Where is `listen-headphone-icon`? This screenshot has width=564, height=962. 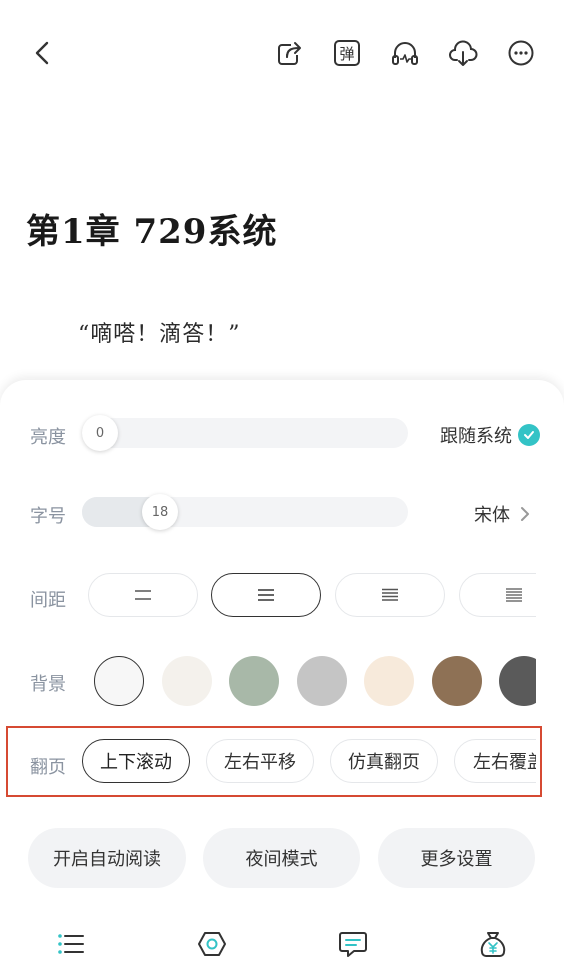
listen-headphone-icon is located at coordinates (405, 53).